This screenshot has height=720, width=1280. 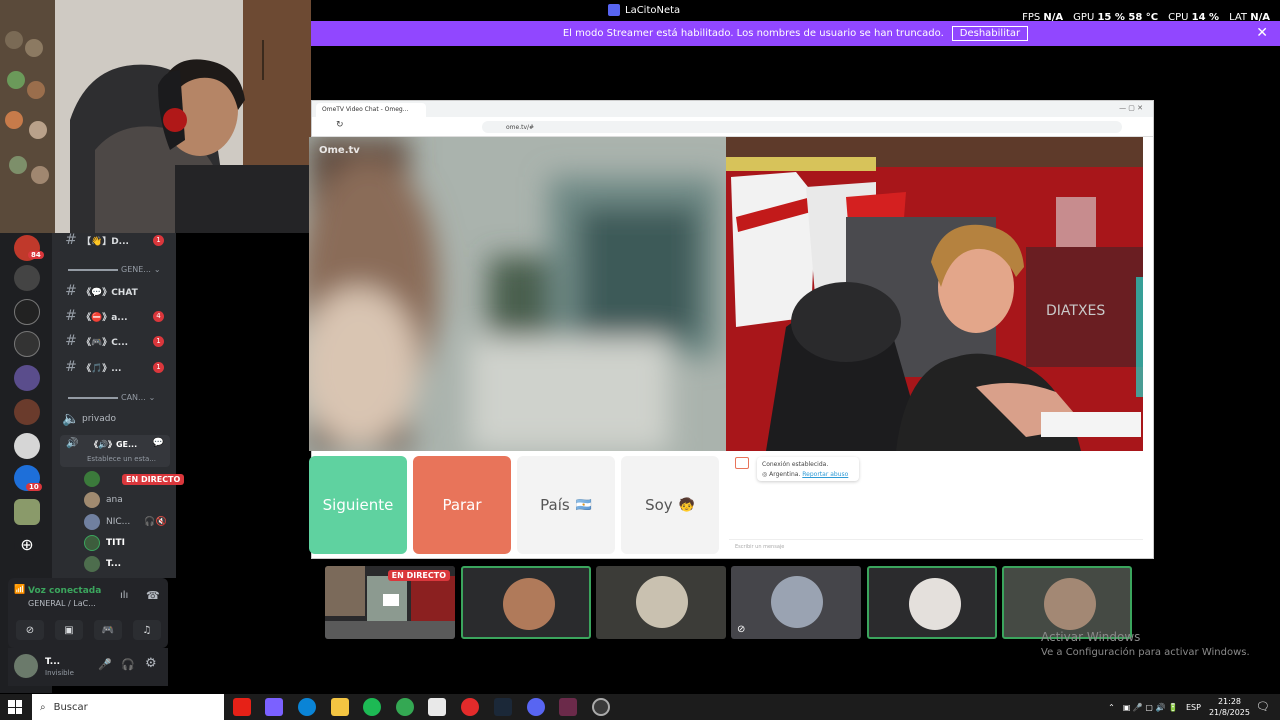 I want to click on browser-toolbar: ↻ ome.tv/#, so click(x=732, y=127).